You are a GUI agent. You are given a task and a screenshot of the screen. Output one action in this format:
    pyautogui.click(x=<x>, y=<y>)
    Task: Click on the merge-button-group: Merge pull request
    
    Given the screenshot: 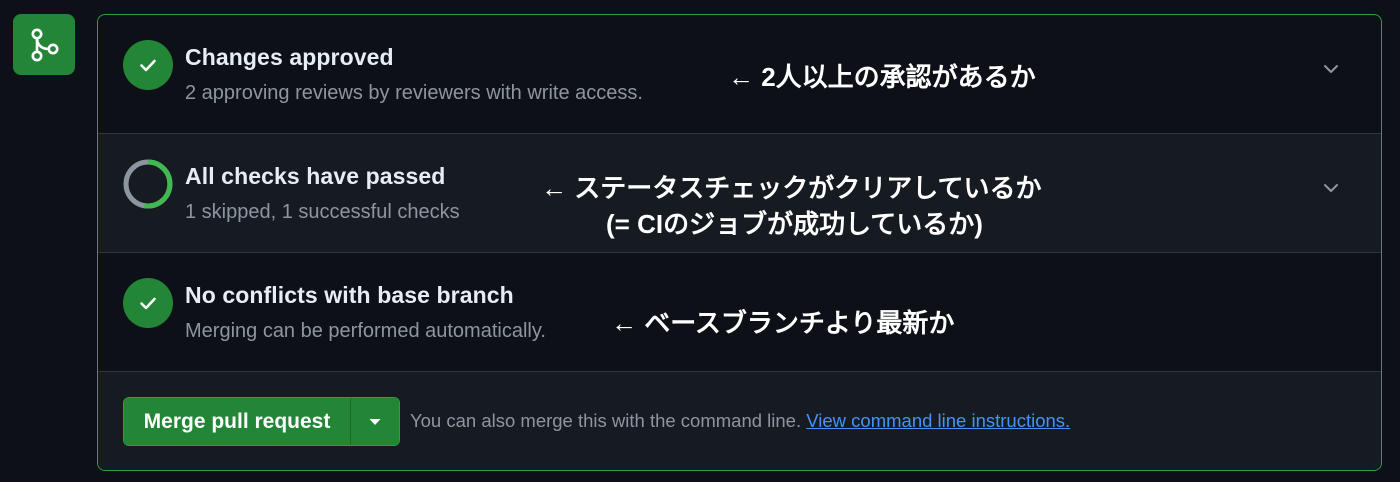 What is the action you would take?
    pyautogui.click(x=261, y=421)
    